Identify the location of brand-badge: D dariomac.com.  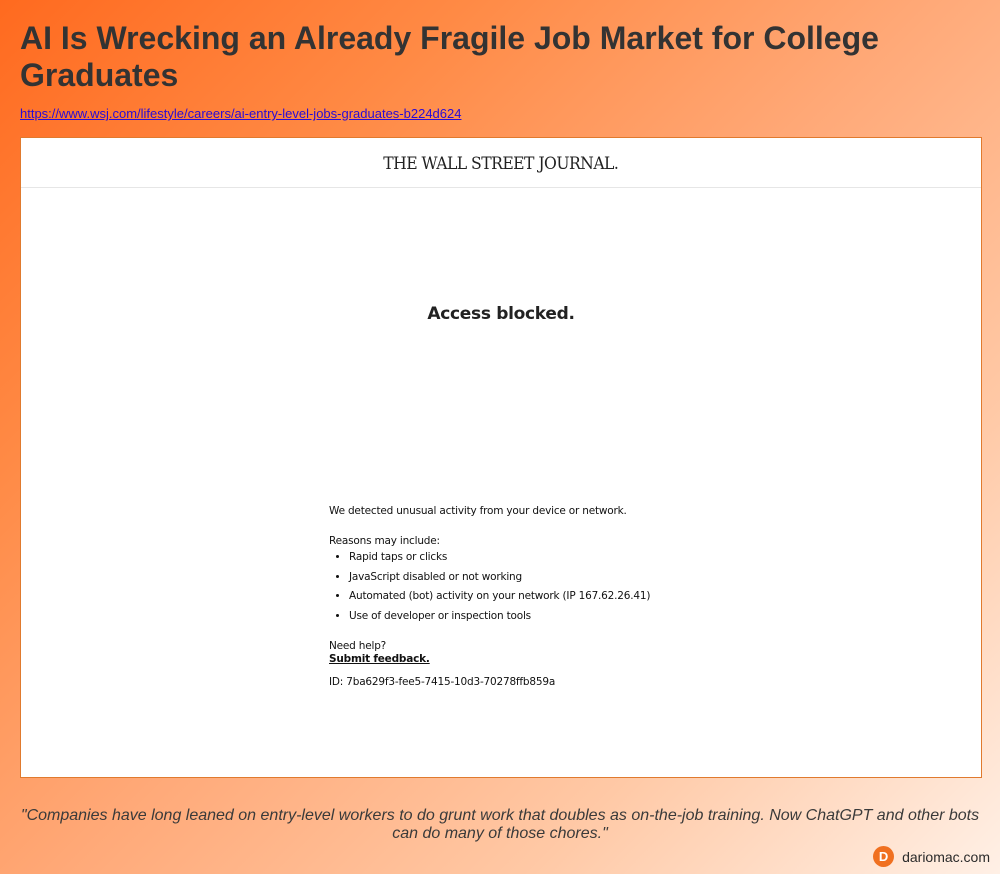
(931, 856).